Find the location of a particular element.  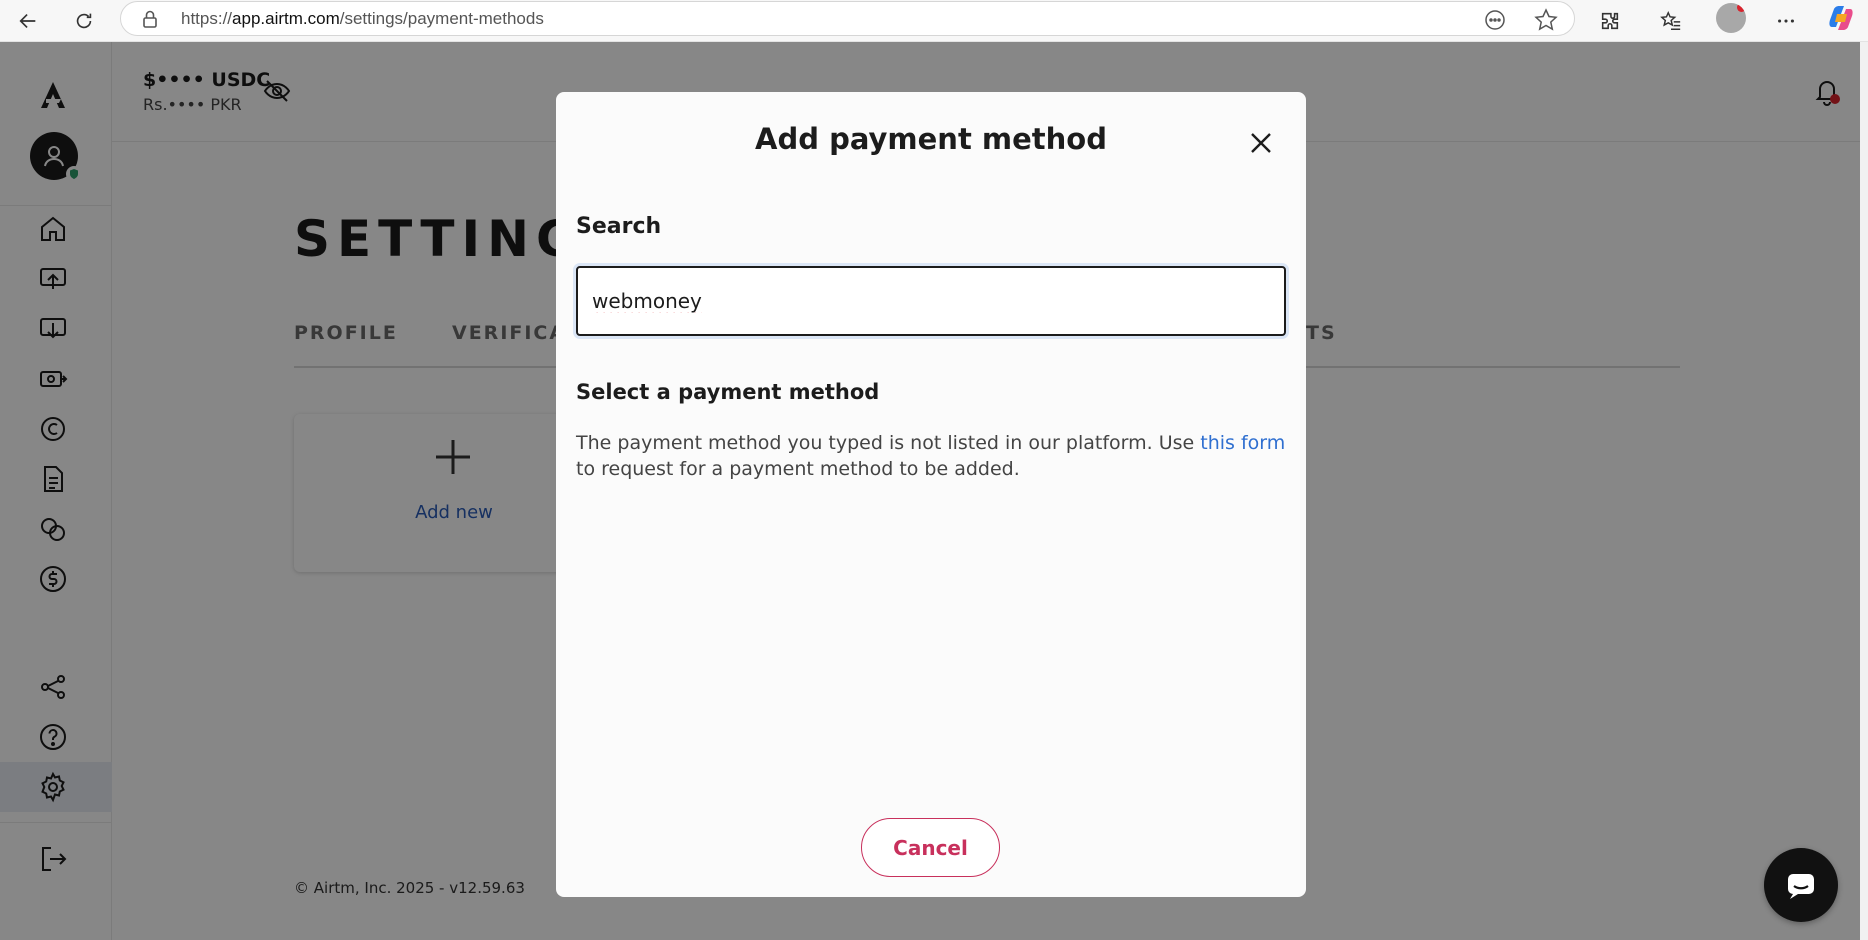

copilot-icon is located at coordinates (1841, 18).